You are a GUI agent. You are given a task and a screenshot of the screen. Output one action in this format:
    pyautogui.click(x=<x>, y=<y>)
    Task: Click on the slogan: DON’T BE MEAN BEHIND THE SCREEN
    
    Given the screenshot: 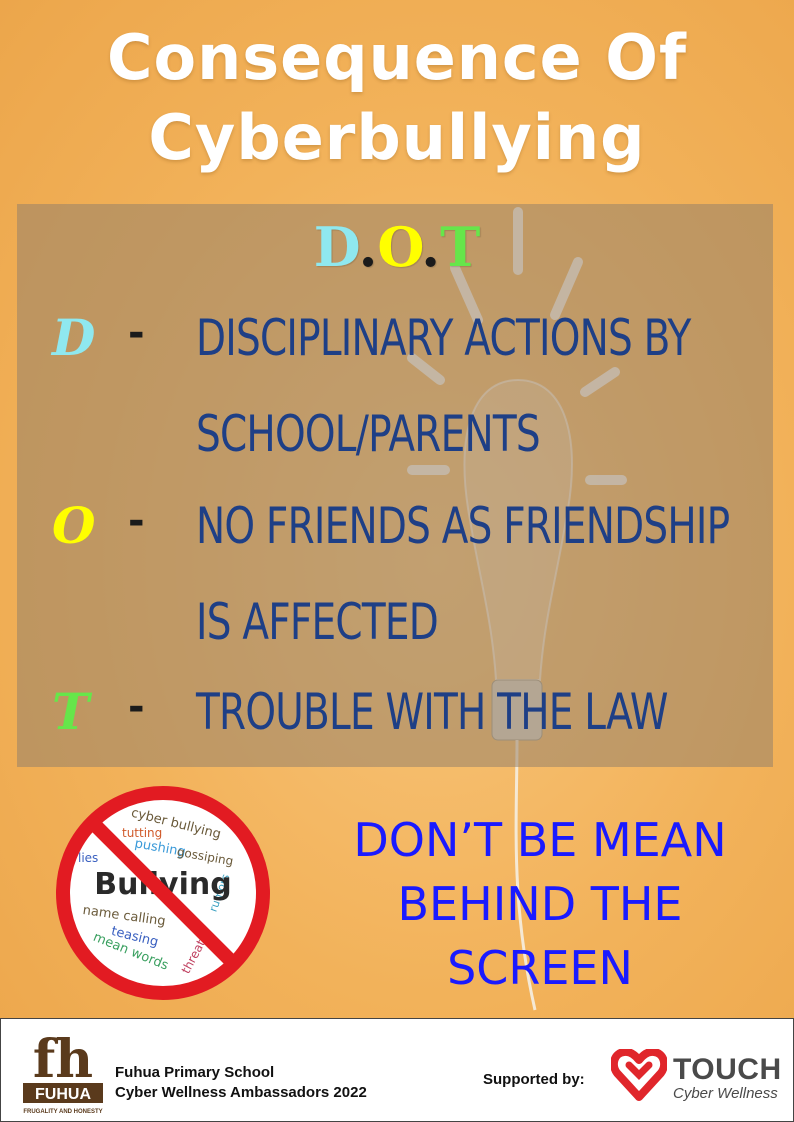 What is the action you would take?
    pyautogui.click(x=540, y=904)
    